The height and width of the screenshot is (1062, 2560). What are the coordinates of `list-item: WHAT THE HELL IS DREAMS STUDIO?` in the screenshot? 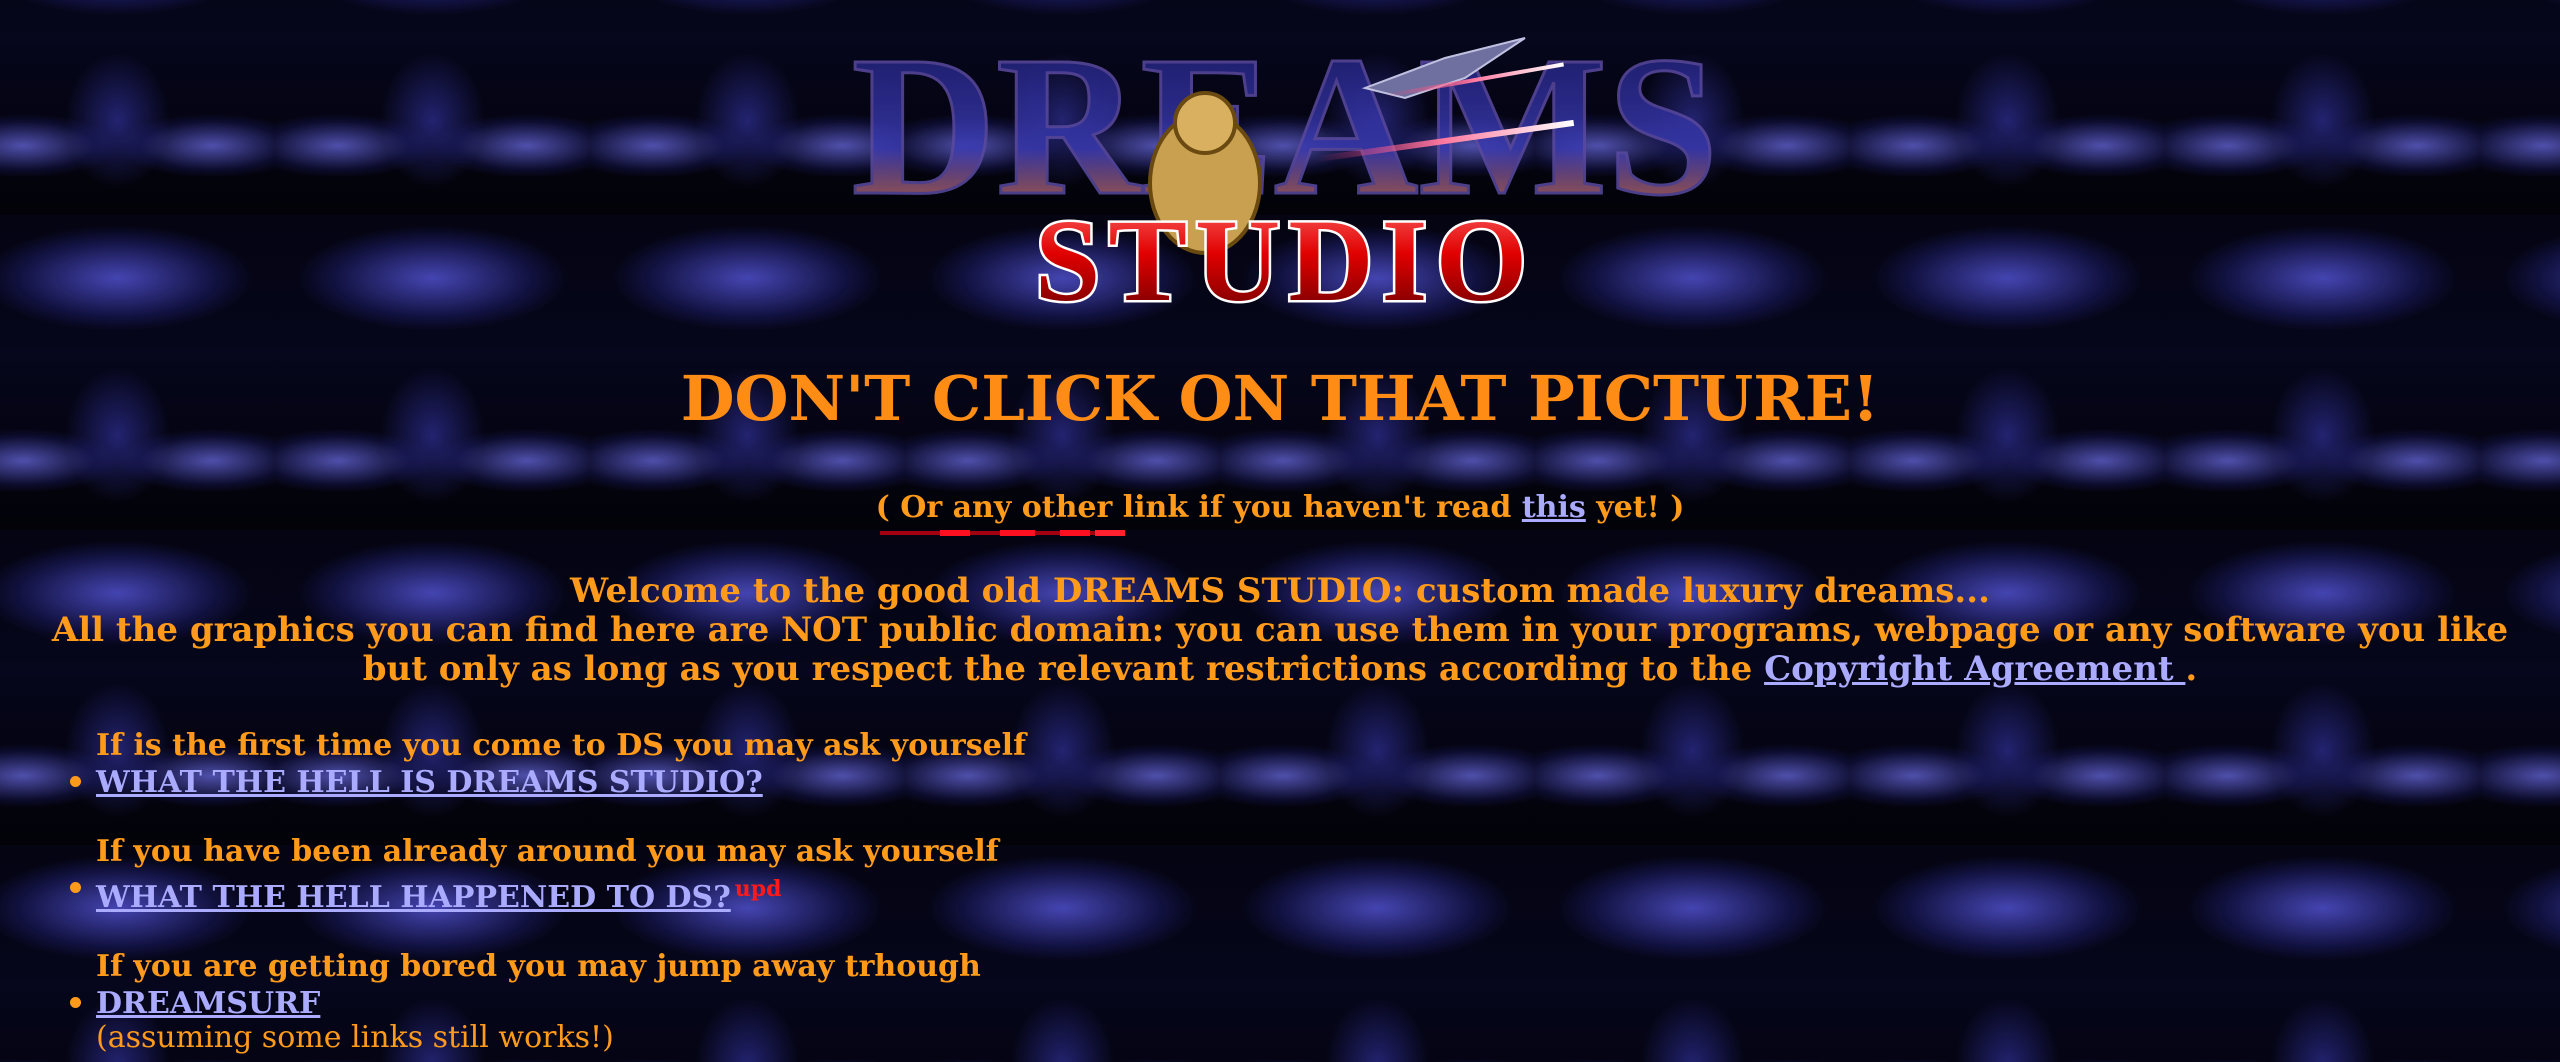 It's located at (683, 783).